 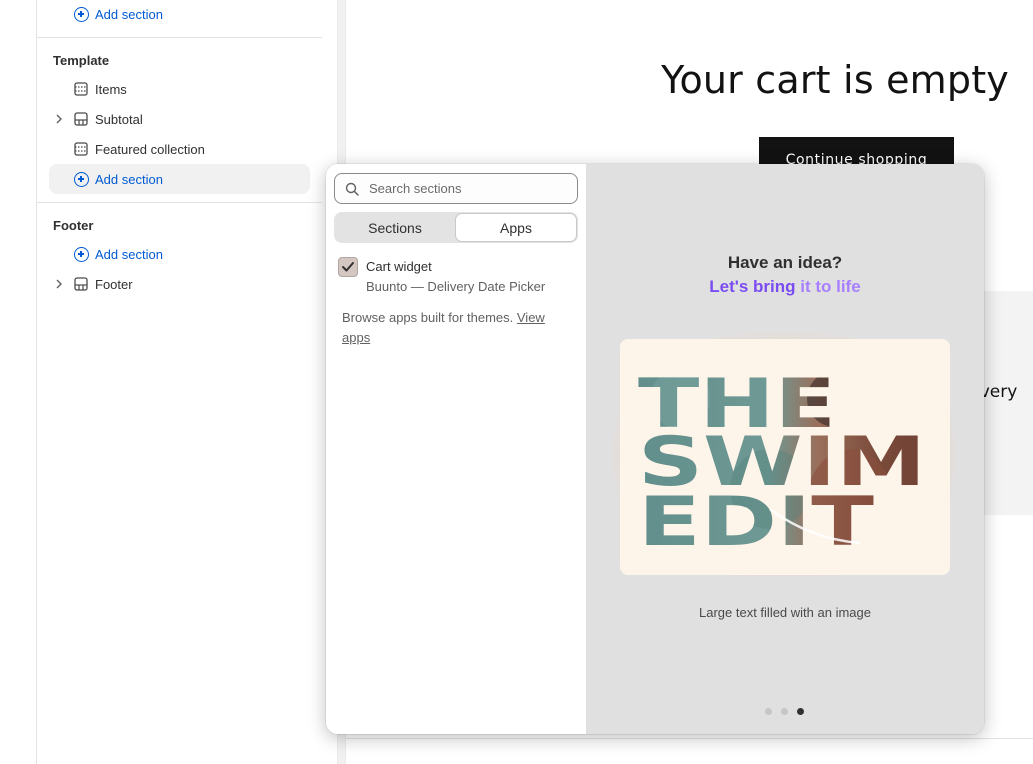 I want to click on app-block-subtitle: Buunto — Delivery Date Picker, so click(x=456, y=286).